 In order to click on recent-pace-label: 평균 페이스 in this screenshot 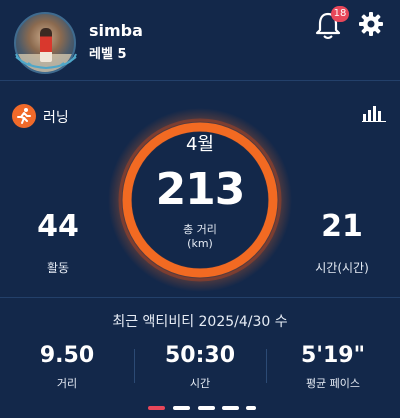, I will do `click(333, 383)`.